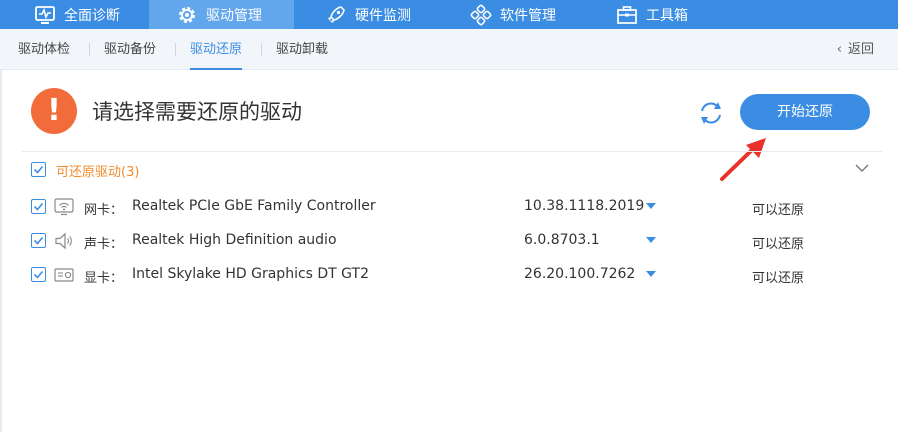 The height and width of the screenshot is (432, 898). I want to click on tab-toolbox: 工具箱, so click(652, 14).